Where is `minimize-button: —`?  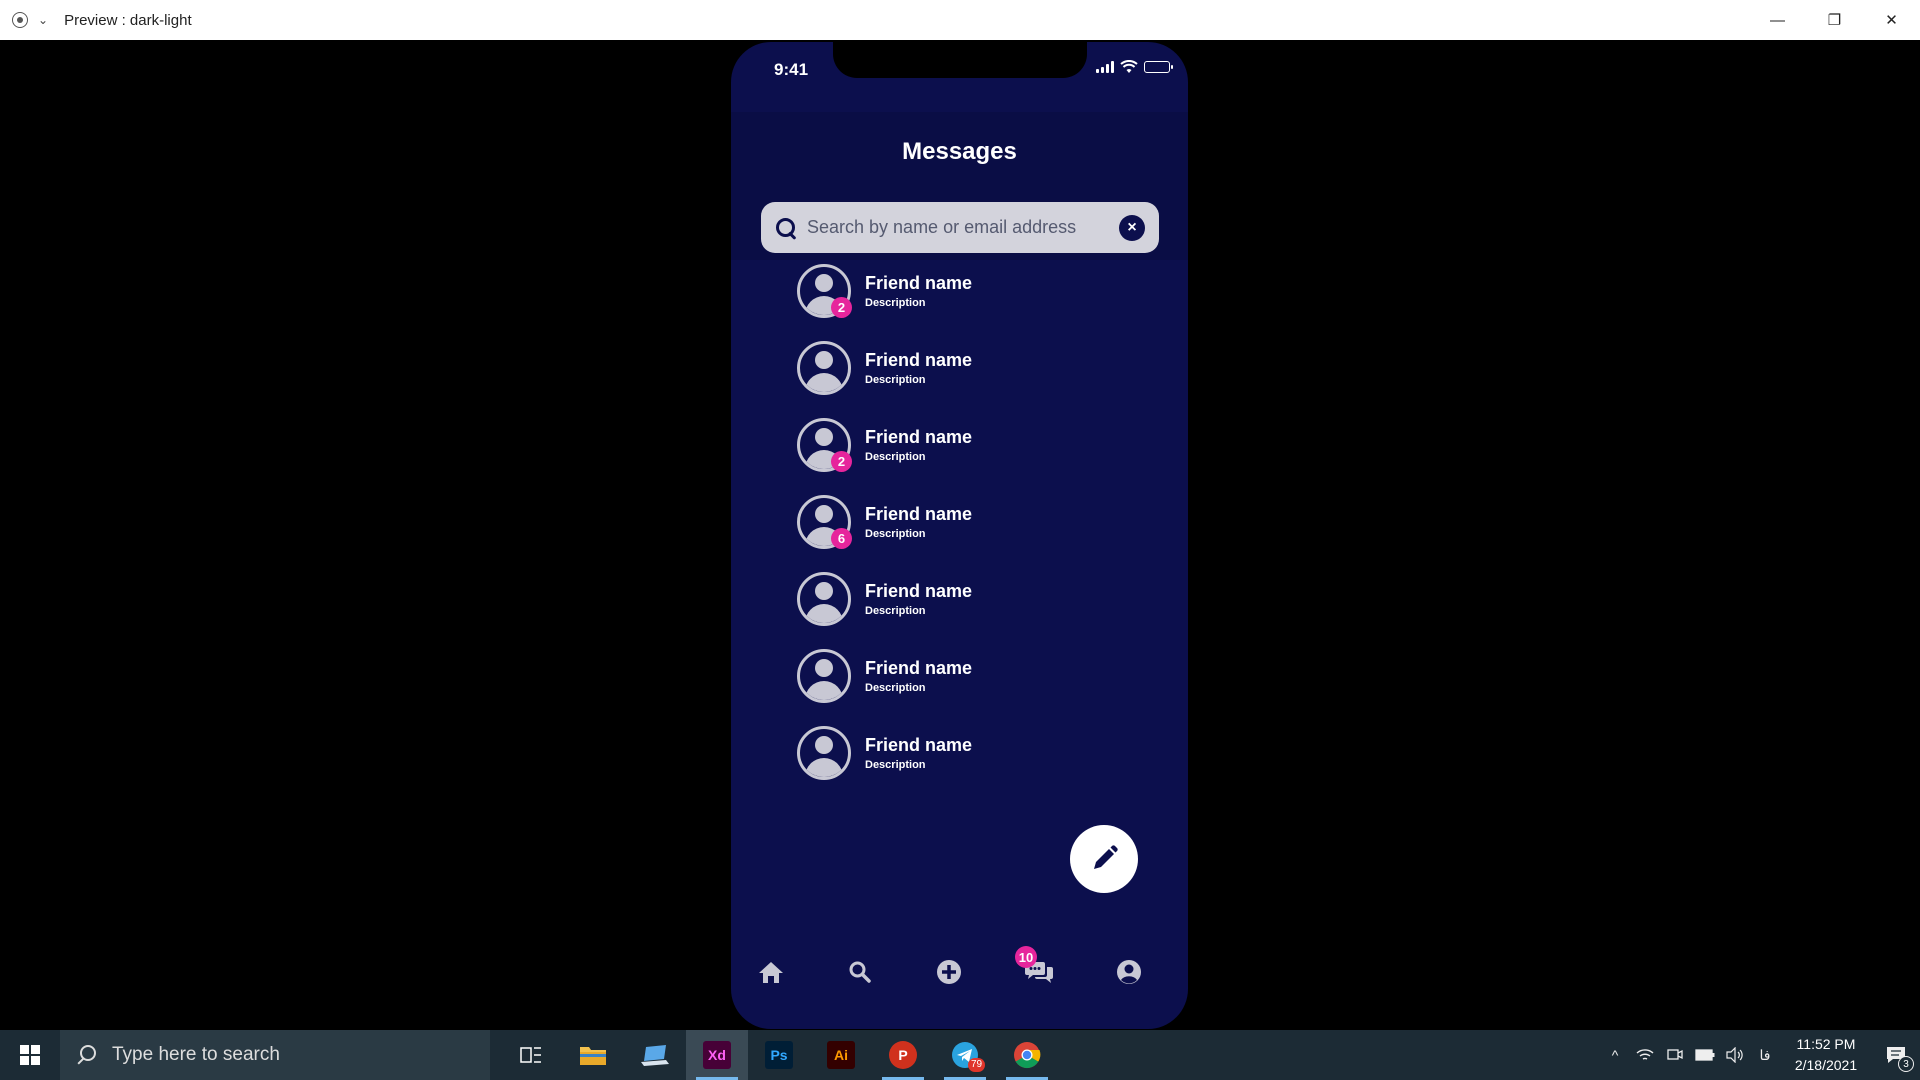 minimize-button: — is located at coordinates (1777, 20).